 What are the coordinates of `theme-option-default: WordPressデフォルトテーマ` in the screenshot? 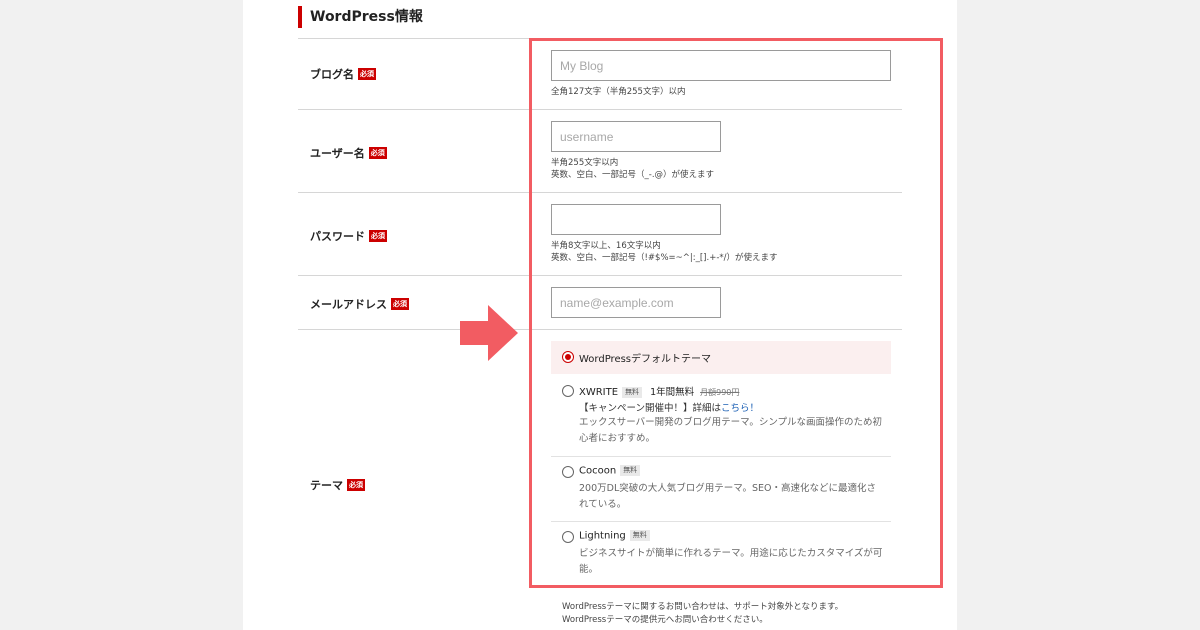 It's located at (721, 357).